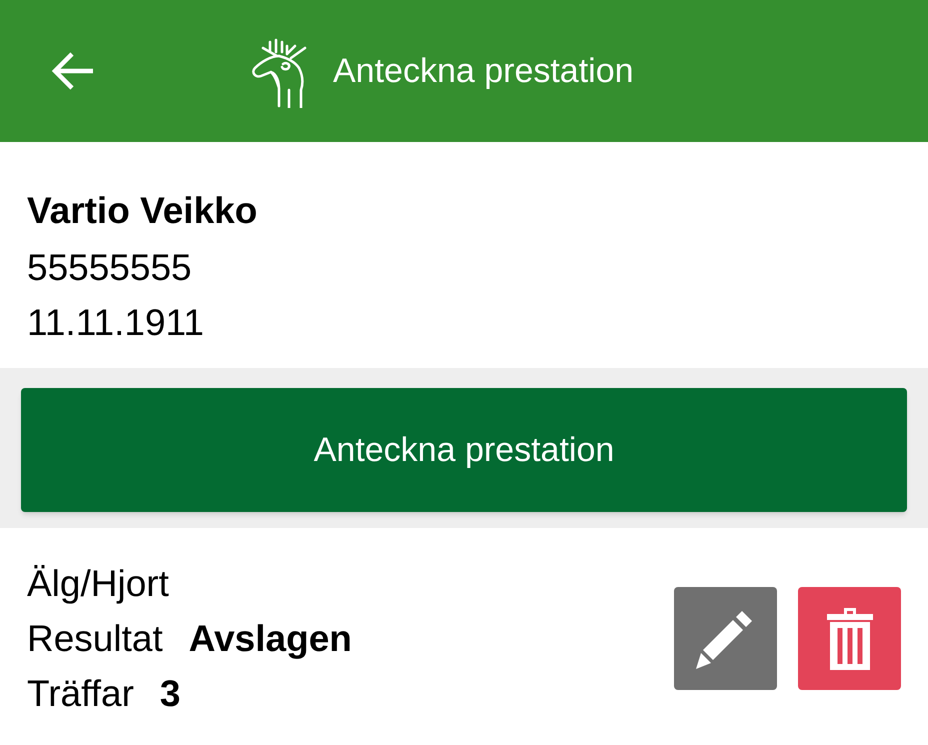 This screenshot has width=928, height=745. I want to click on birth-date: 11.11.1911, so click(115, 323).